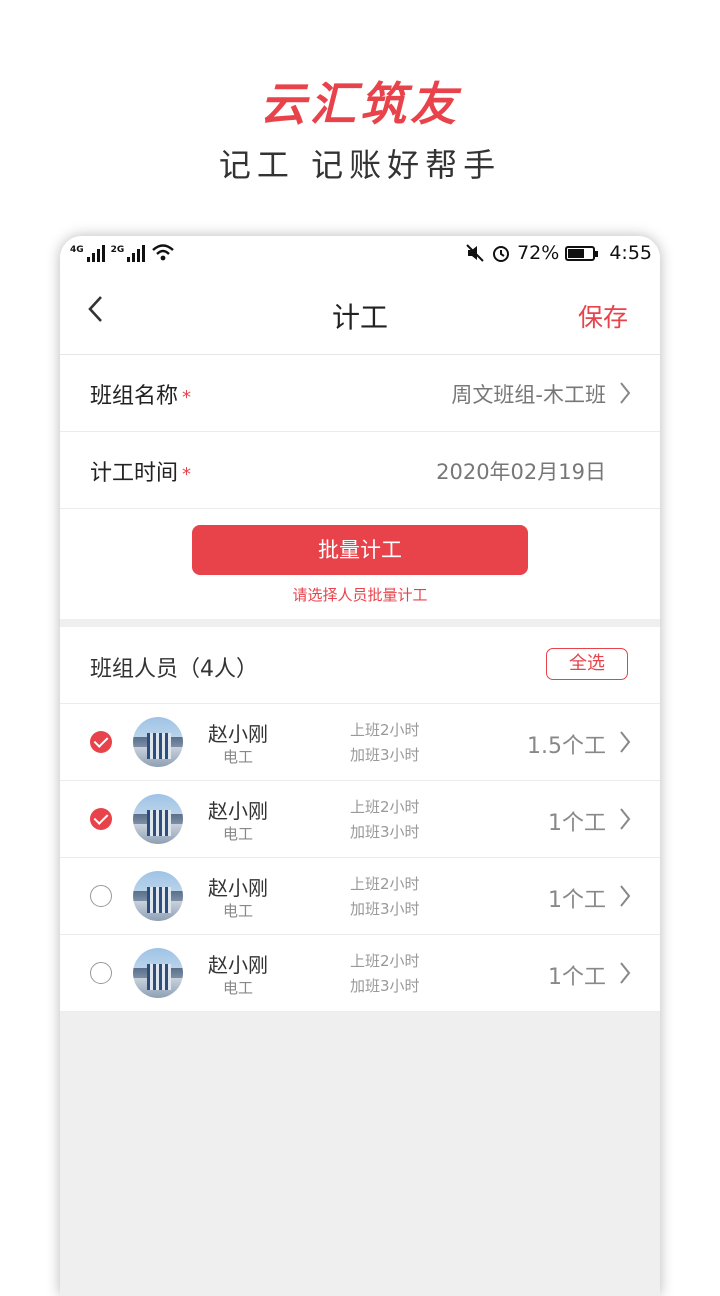  I want to click on wifi-icon, so click(163, 252).